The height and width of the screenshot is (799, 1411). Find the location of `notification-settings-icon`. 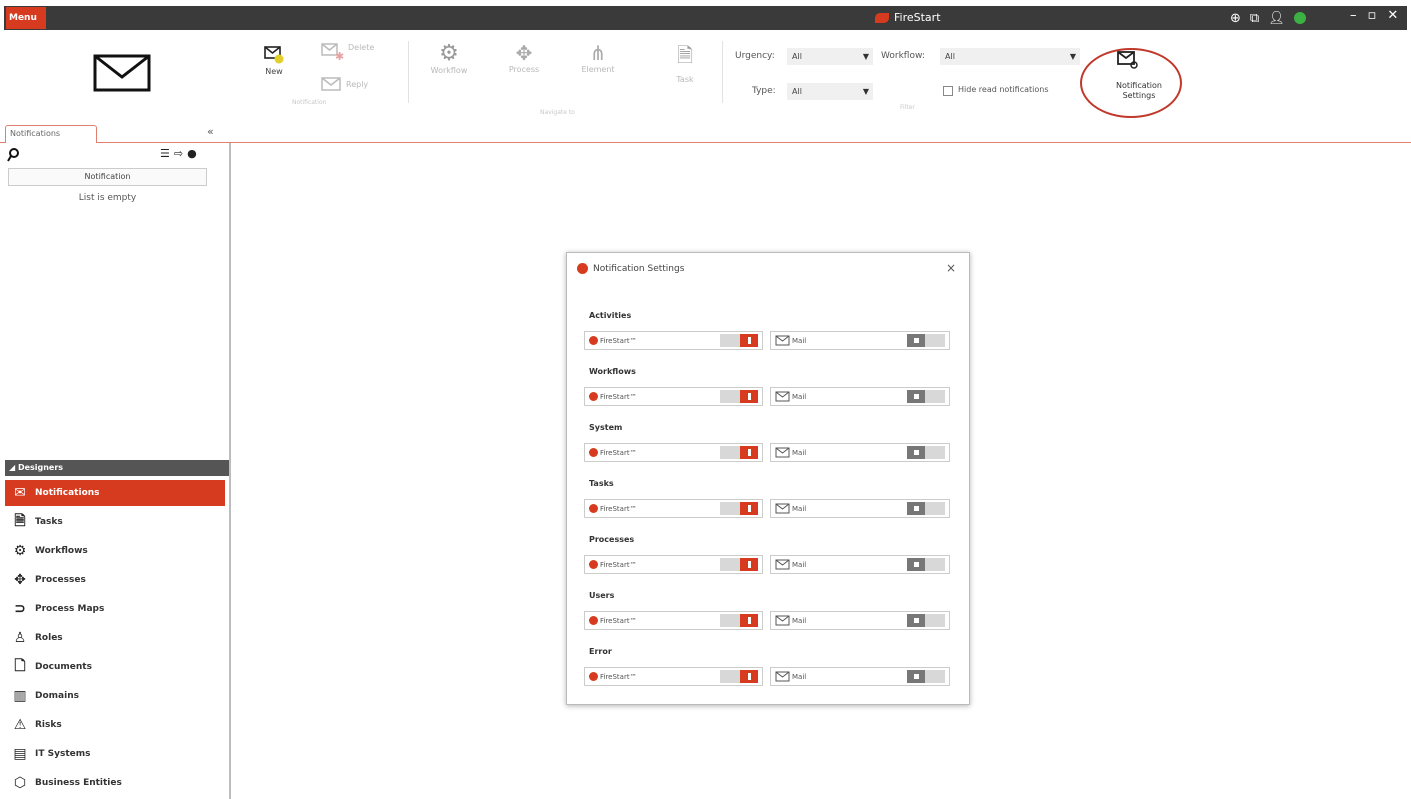

notification-settings-icon is located at coordinates (1128, 60).